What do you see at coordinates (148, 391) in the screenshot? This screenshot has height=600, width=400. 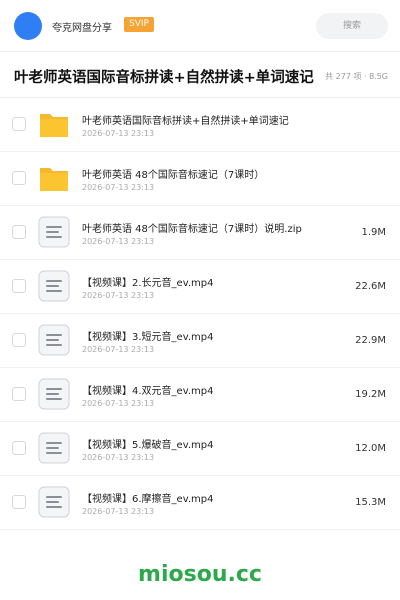 I see `file-name: 【视频课】4.双元音_ev.mp4` at bounding box center [148, 391].